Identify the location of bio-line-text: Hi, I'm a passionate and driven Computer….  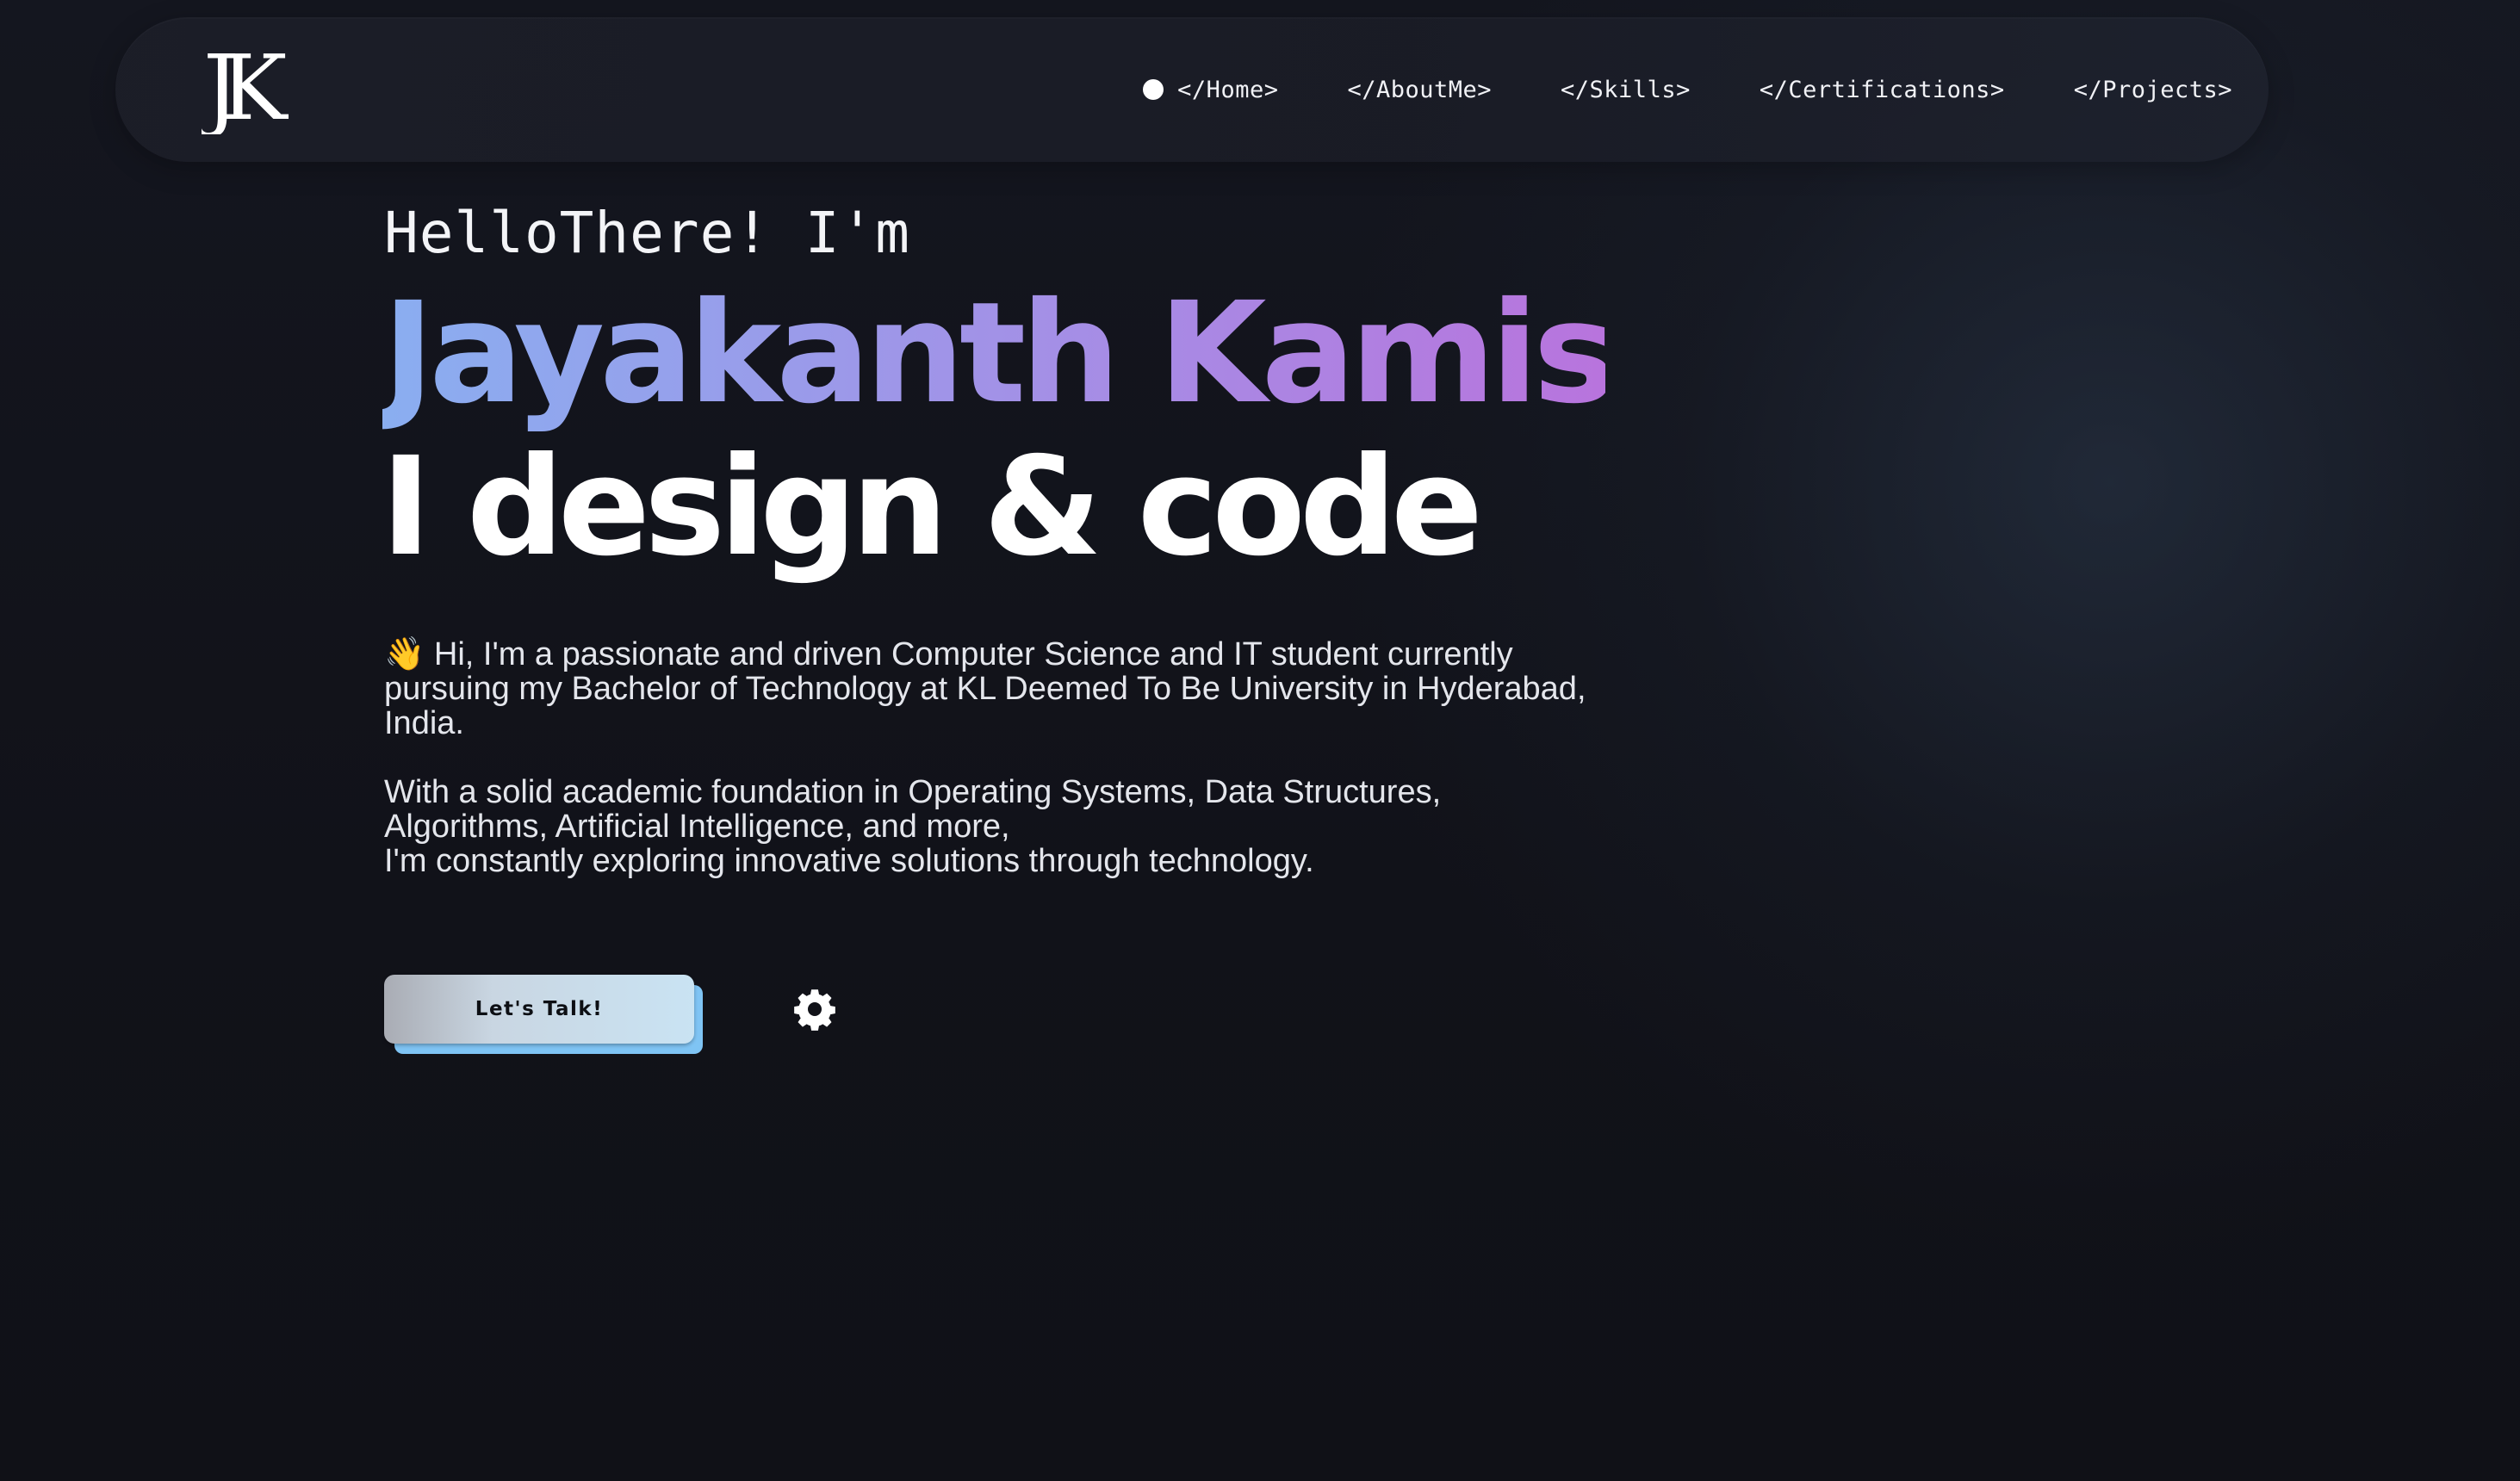
(973, 654).